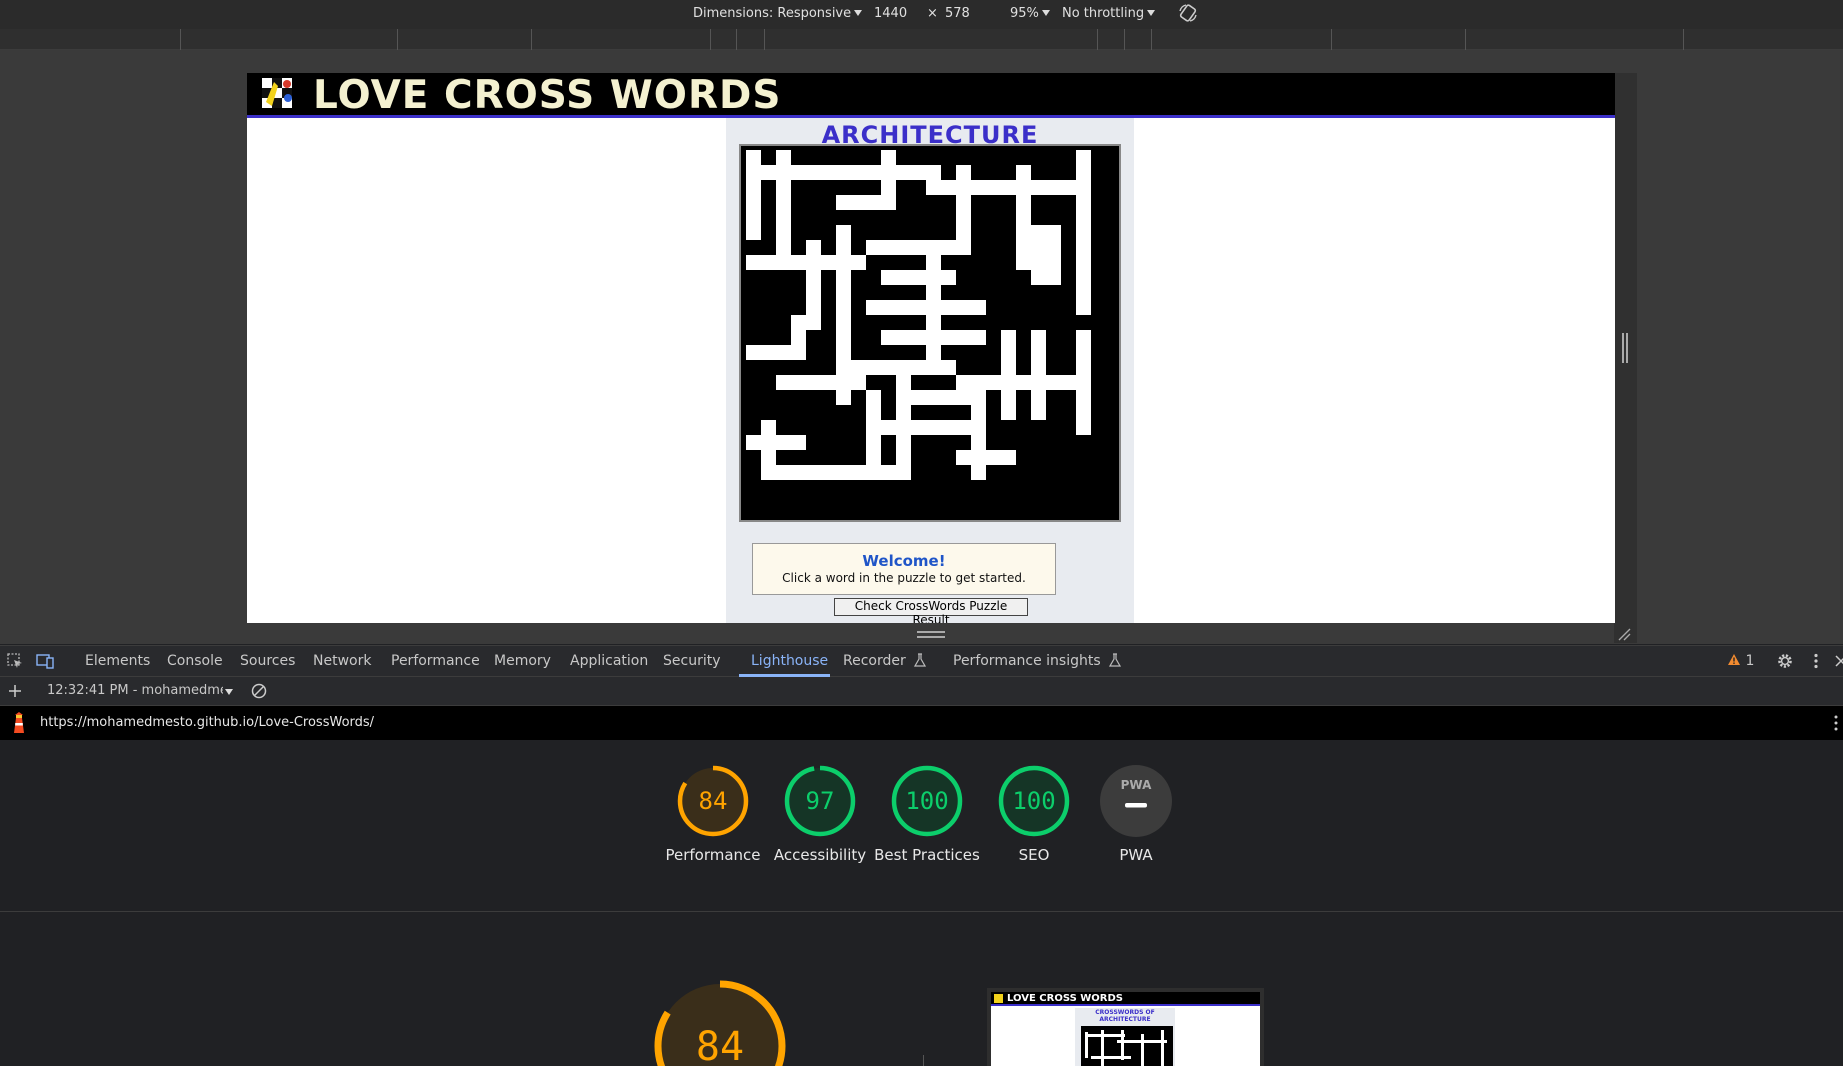 This screenshot has width=1843, height=1066. I want to click on tab-recorder: Recorder, so click(885, 661).